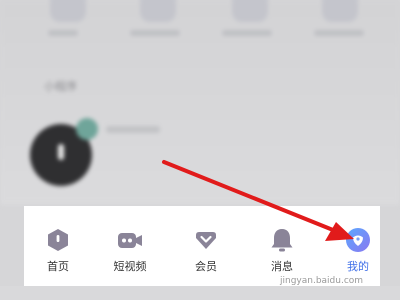  Describe the element at coordinates (60, 86) in the screenshot. I see `section-title: 小程序` at that location.